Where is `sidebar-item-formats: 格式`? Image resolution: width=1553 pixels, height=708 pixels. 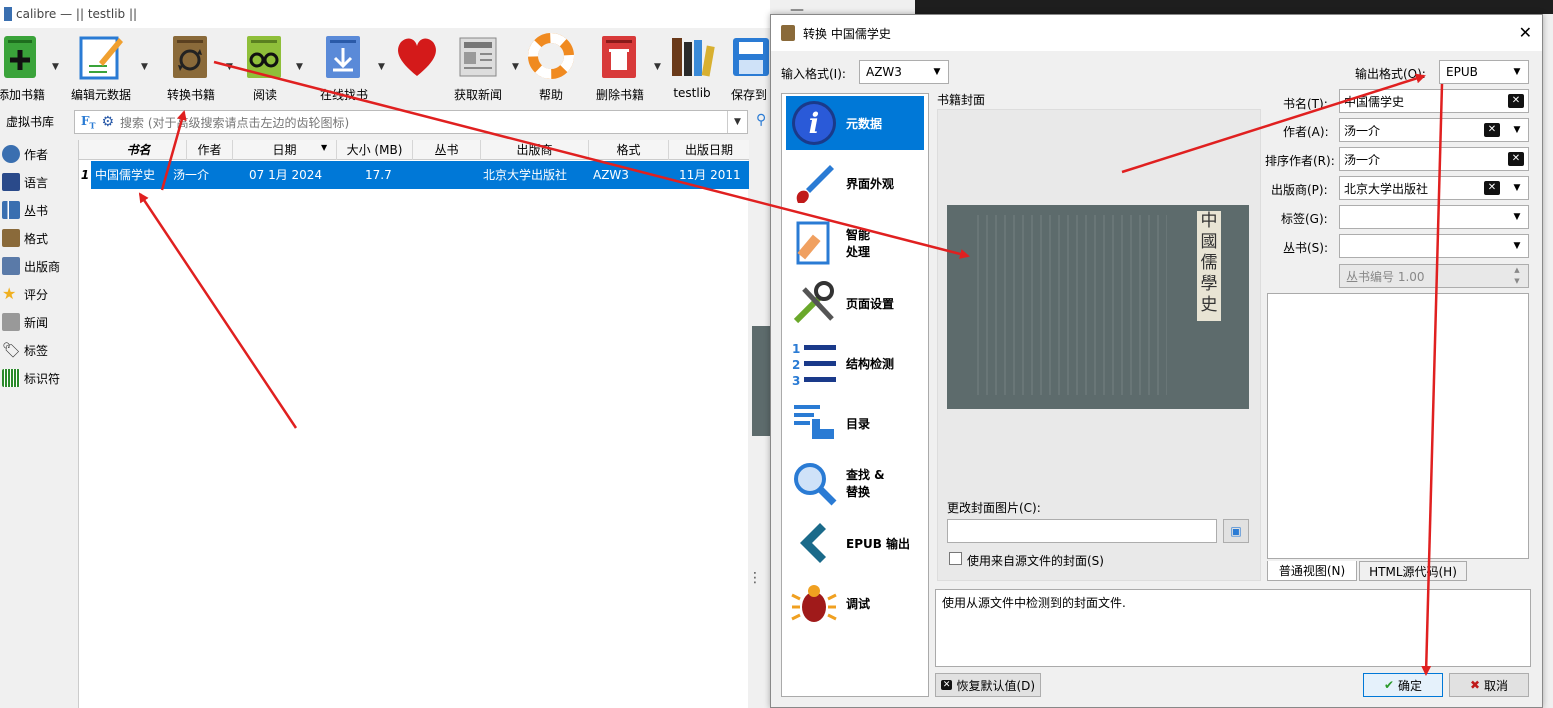 sidebar-item-formats: 格式 is located at coordinates (38, 238).